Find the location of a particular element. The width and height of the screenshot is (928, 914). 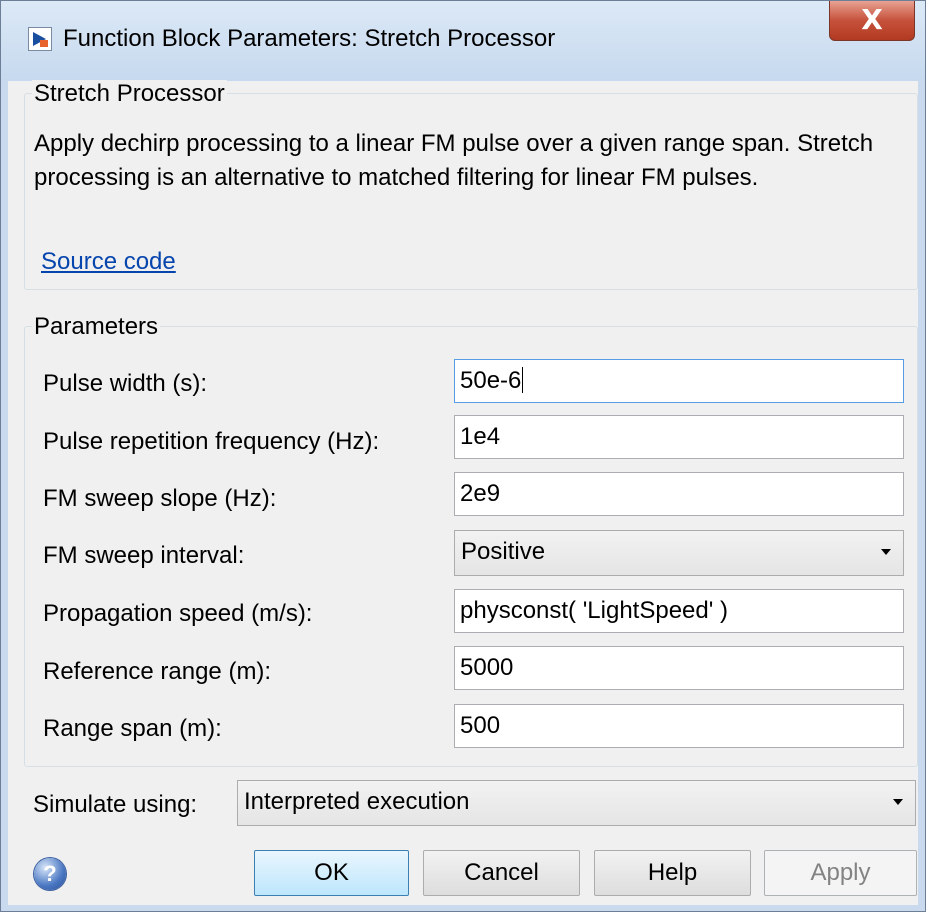

apply-button: Apply is located at coordinates (840, 873).